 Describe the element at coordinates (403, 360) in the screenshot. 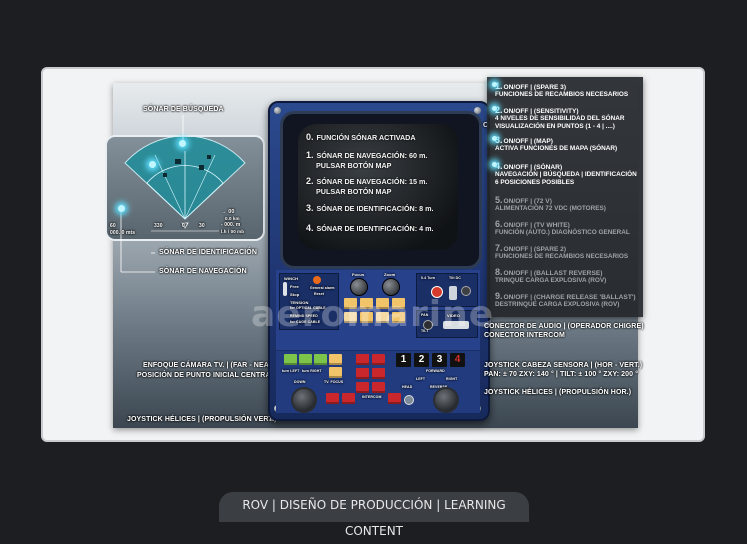

I see `number-key-1: 1` at that location.